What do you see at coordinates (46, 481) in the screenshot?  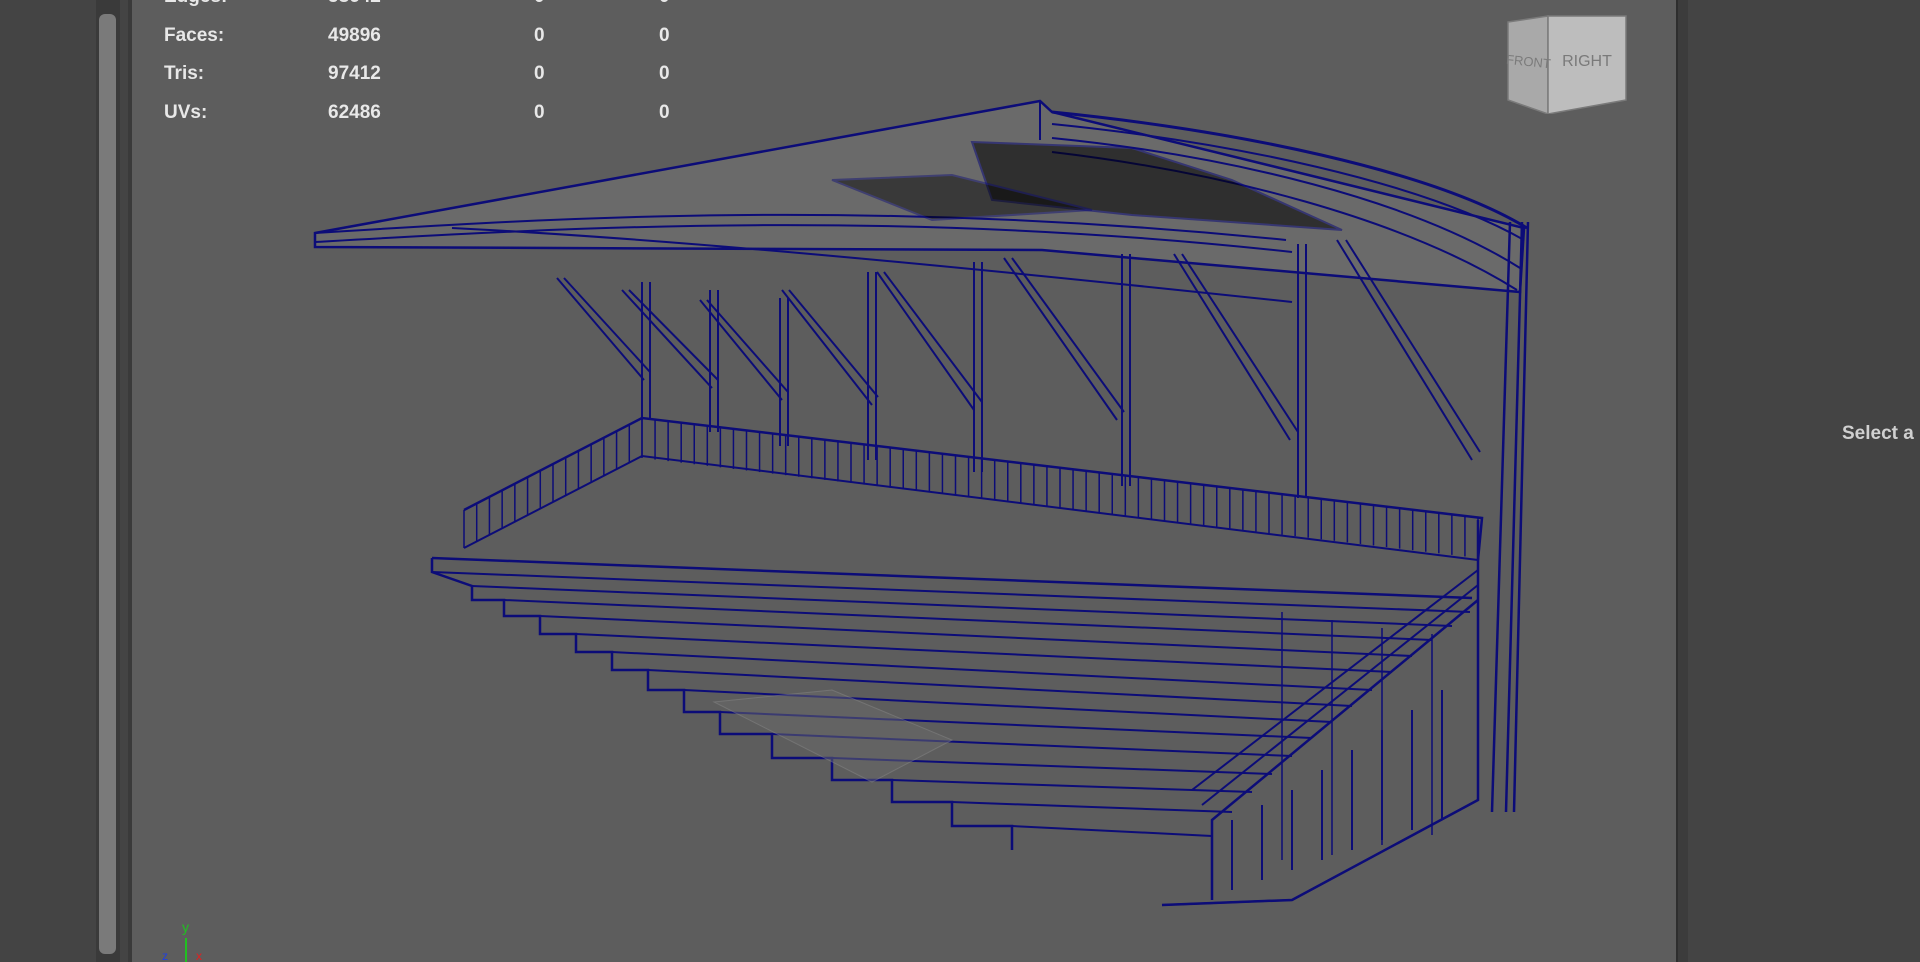 I see `left-toolbar-strip` at bounding box center [46, 481].